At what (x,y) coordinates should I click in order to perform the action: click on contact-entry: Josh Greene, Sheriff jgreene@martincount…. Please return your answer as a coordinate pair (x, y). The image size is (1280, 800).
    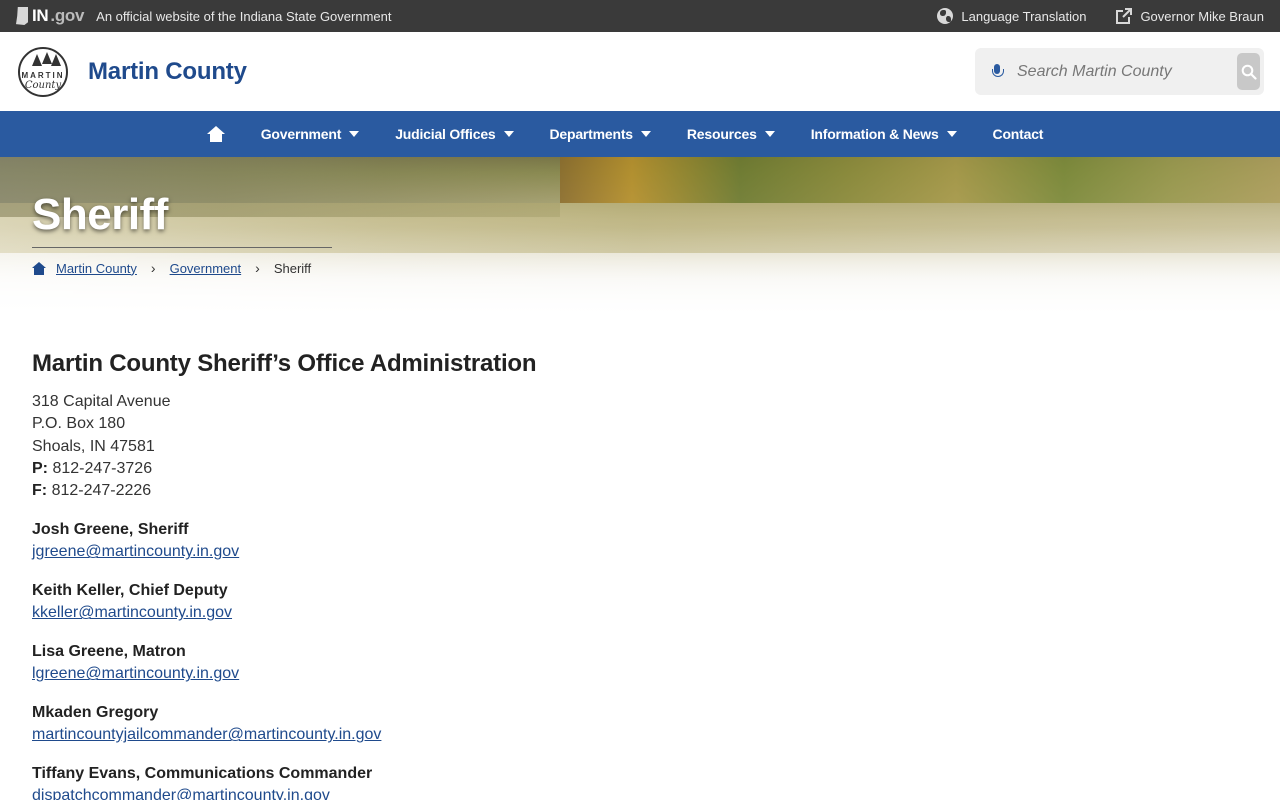
    Looking at the image, I should click on (640, 541).